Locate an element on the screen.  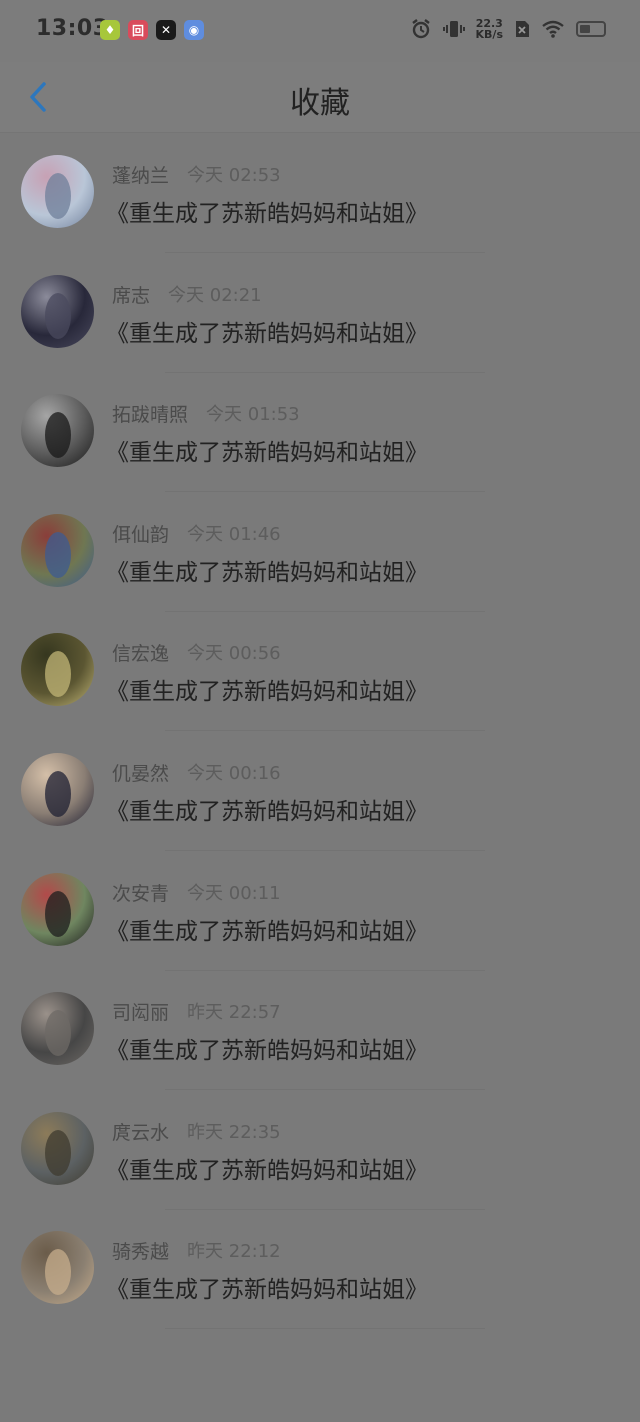
battery-icon is located at coordinates (591, 29).